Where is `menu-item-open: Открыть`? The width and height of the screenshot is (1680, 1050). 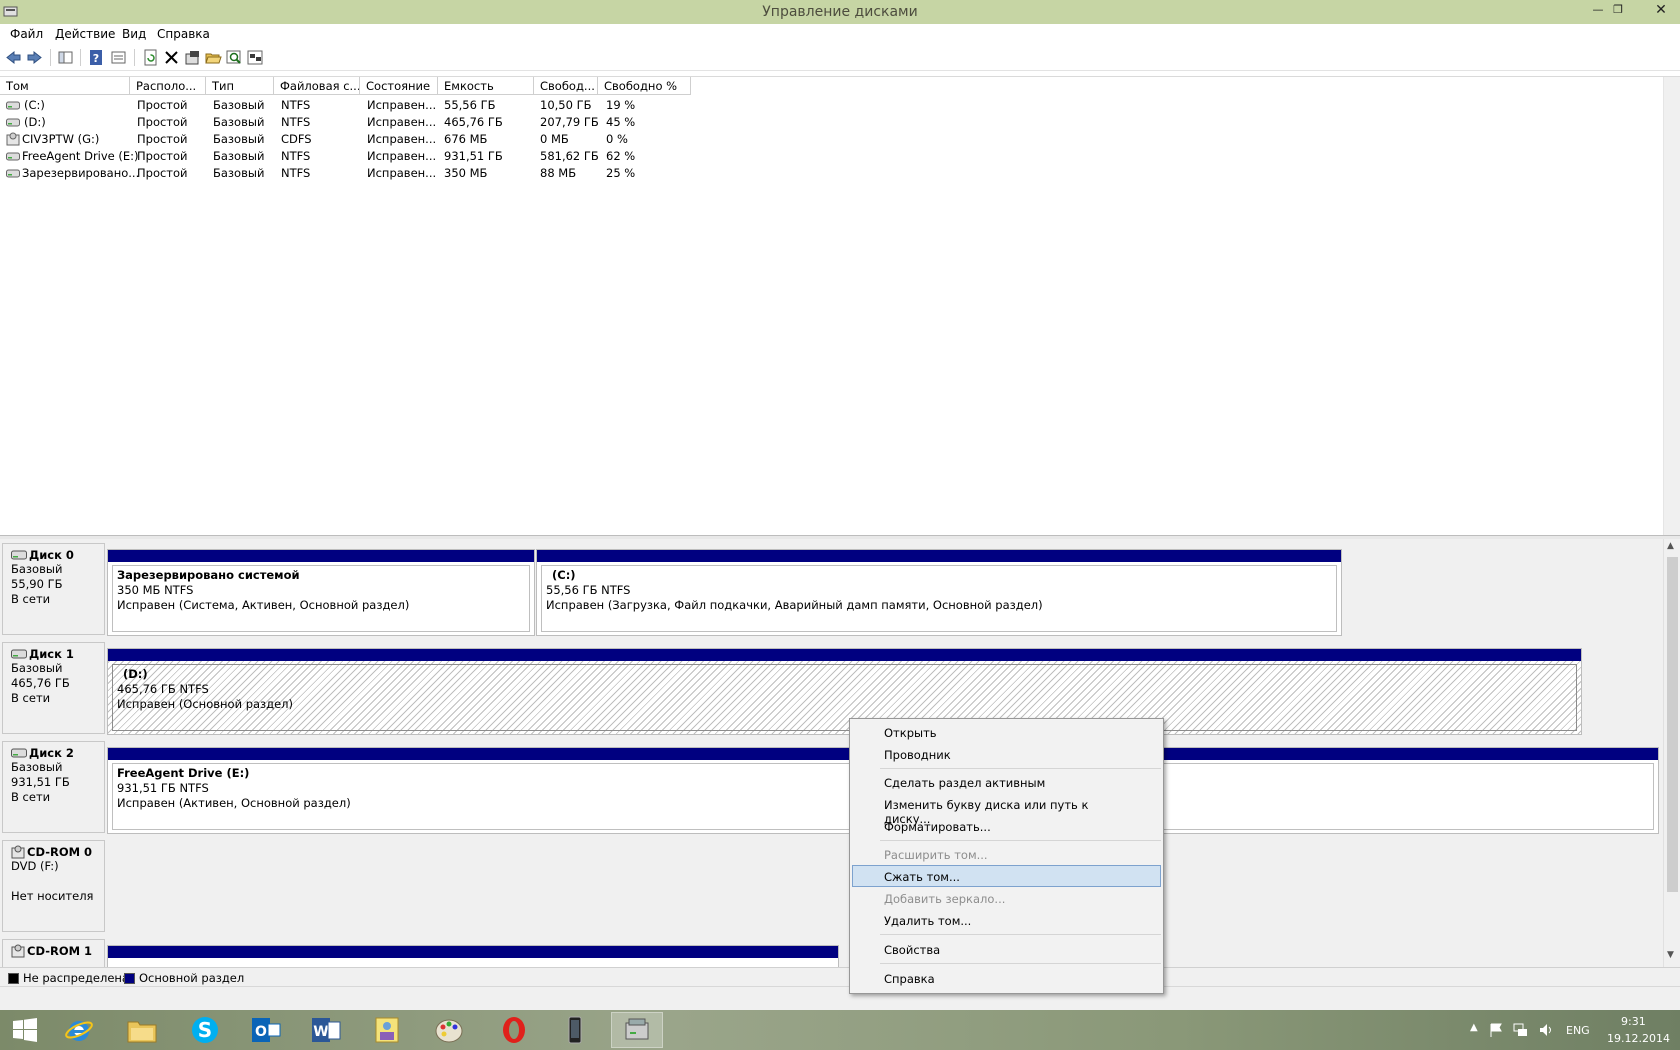 menu-item-open: Открыть is located at coordinates (1006, 732).